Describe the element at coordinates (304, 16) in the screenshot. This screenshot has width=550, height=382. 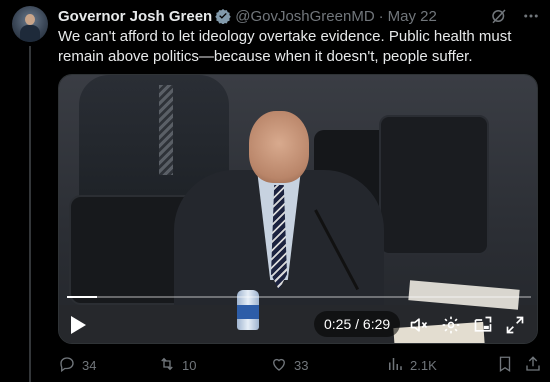
I see `handle: @GovJoshGreenMD` at that location.